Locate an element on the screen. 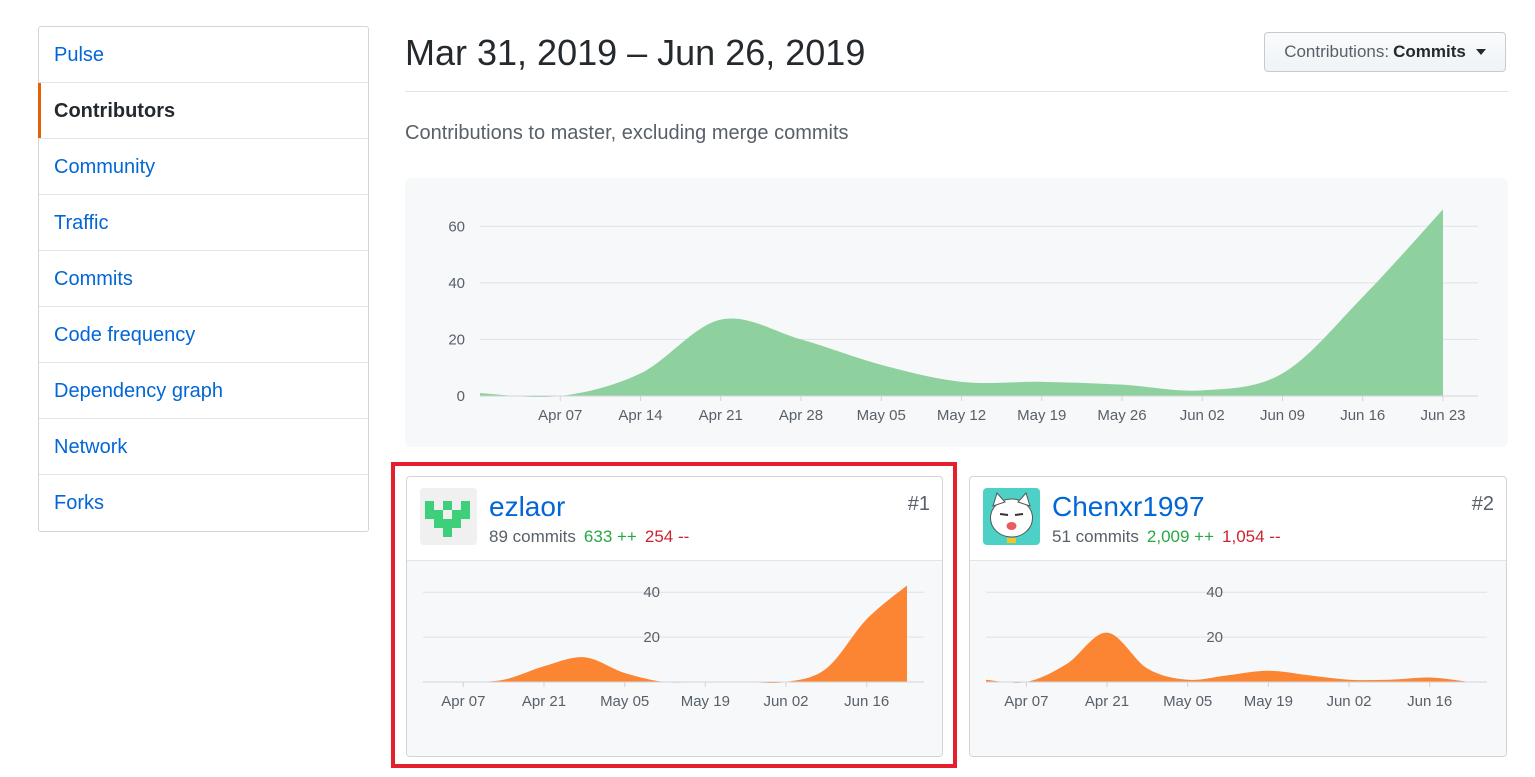 This screenshot has width=1535, height=777. sidebar-item-commits: Commits is located at coordinates (203, 279).